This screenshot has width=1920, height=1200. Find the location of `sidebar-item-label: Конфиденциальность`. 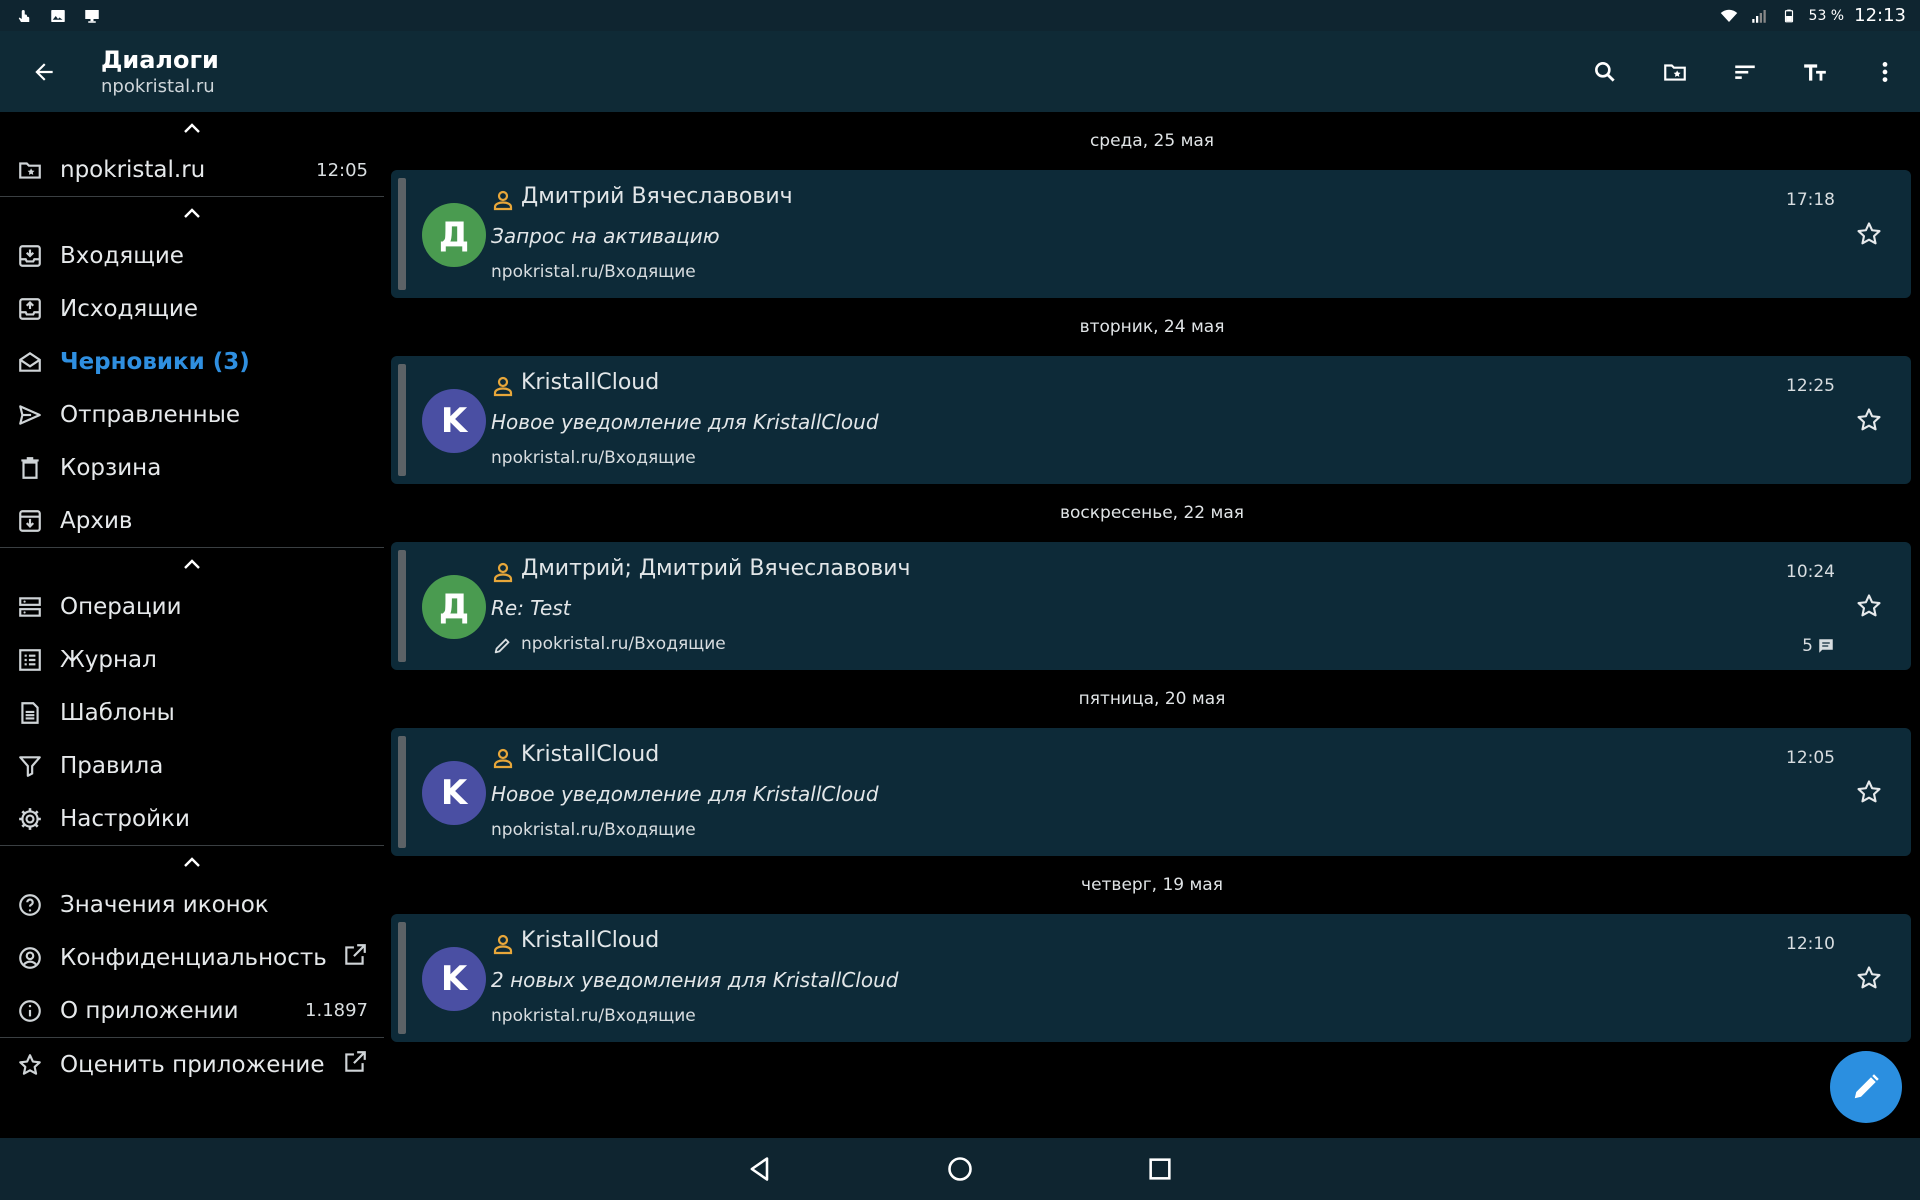

sidebar-item-label: Конфиденциальность is located at coordinates (193, 957).